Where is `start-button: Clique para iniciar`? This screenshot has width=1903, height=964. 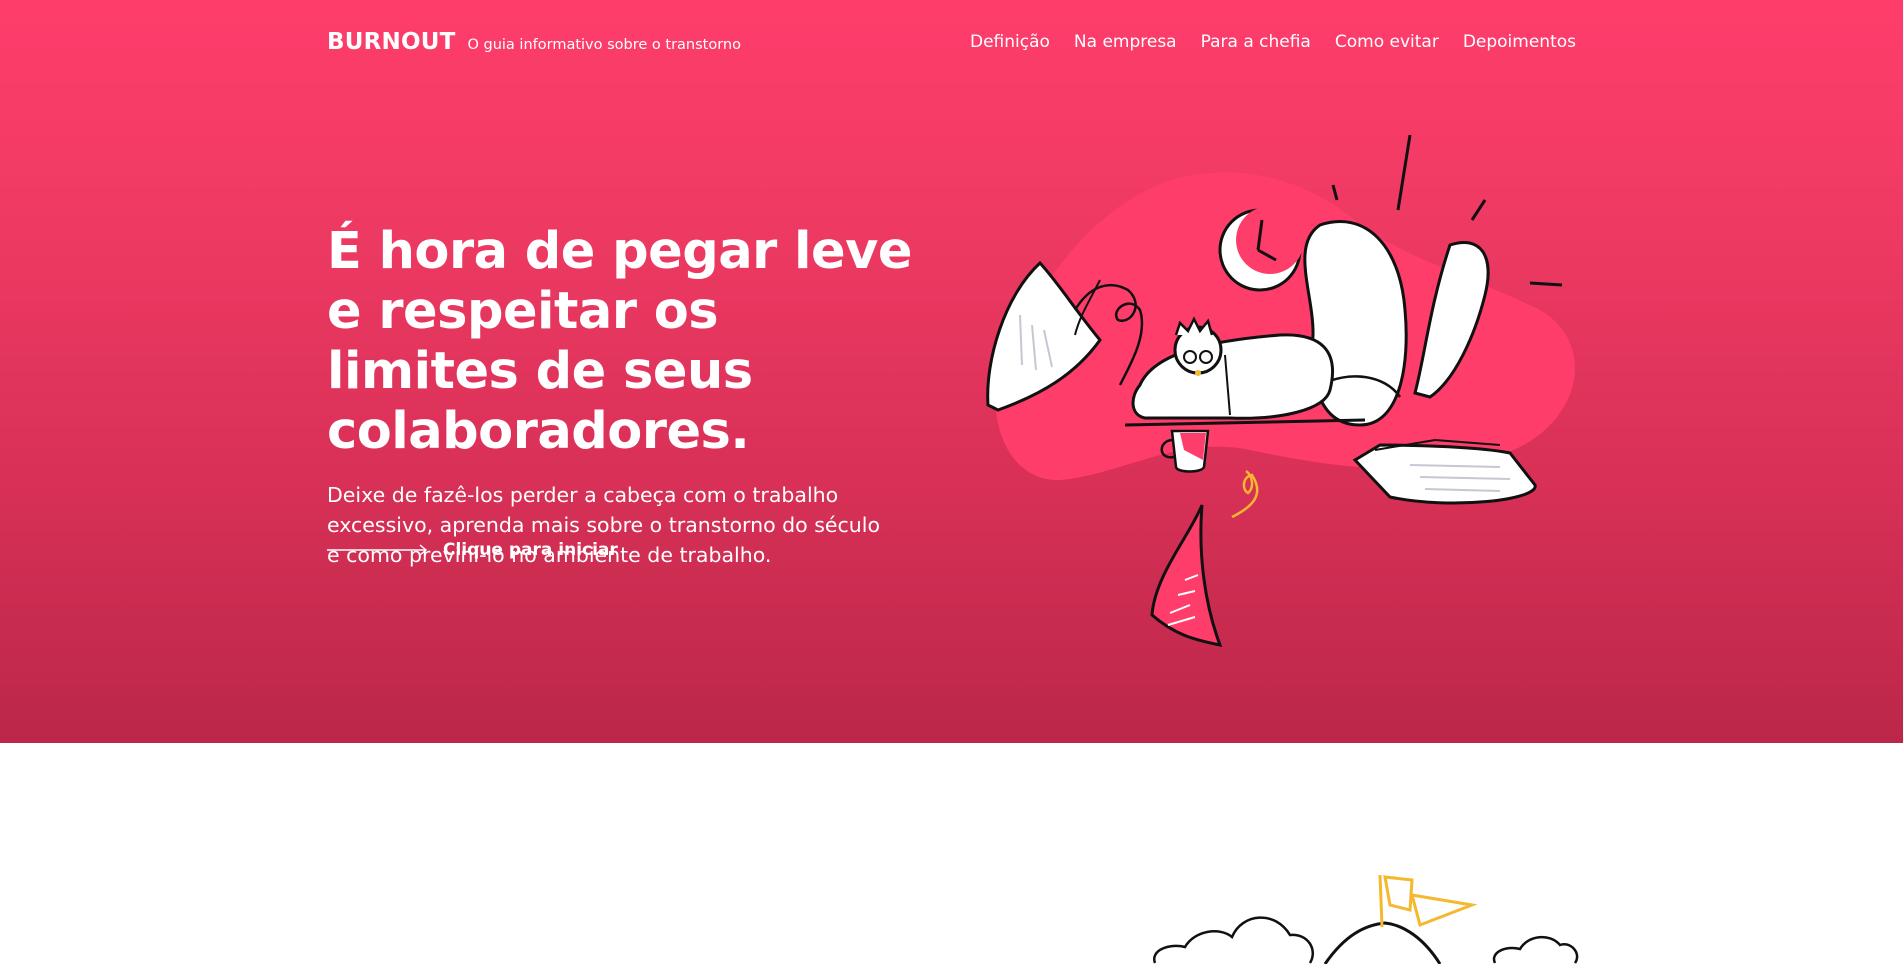
start-button: Clique para iniciar is located at coordinates (472, 550).